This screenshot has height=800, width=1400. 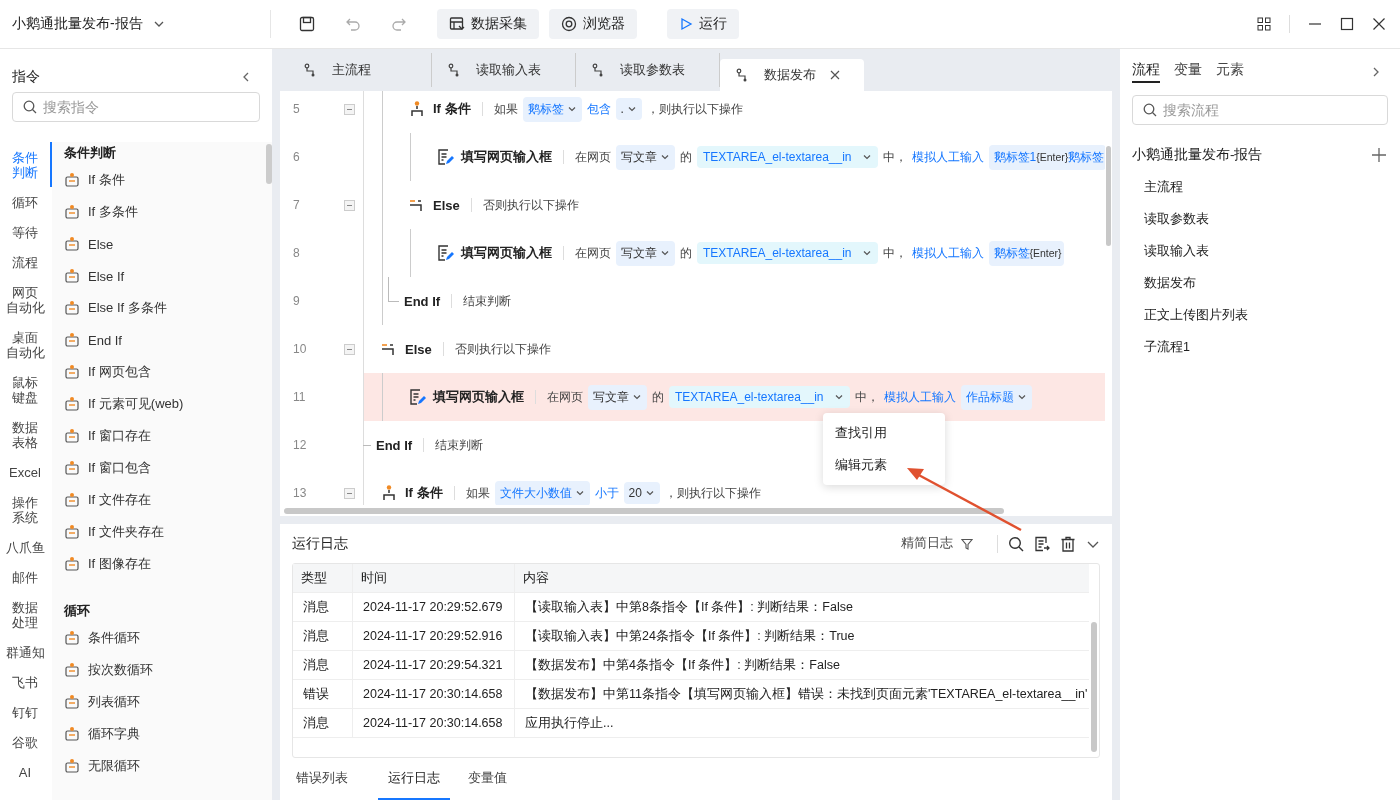 I want to click on search-field: 搜索指令, so click(x=136, y=107).